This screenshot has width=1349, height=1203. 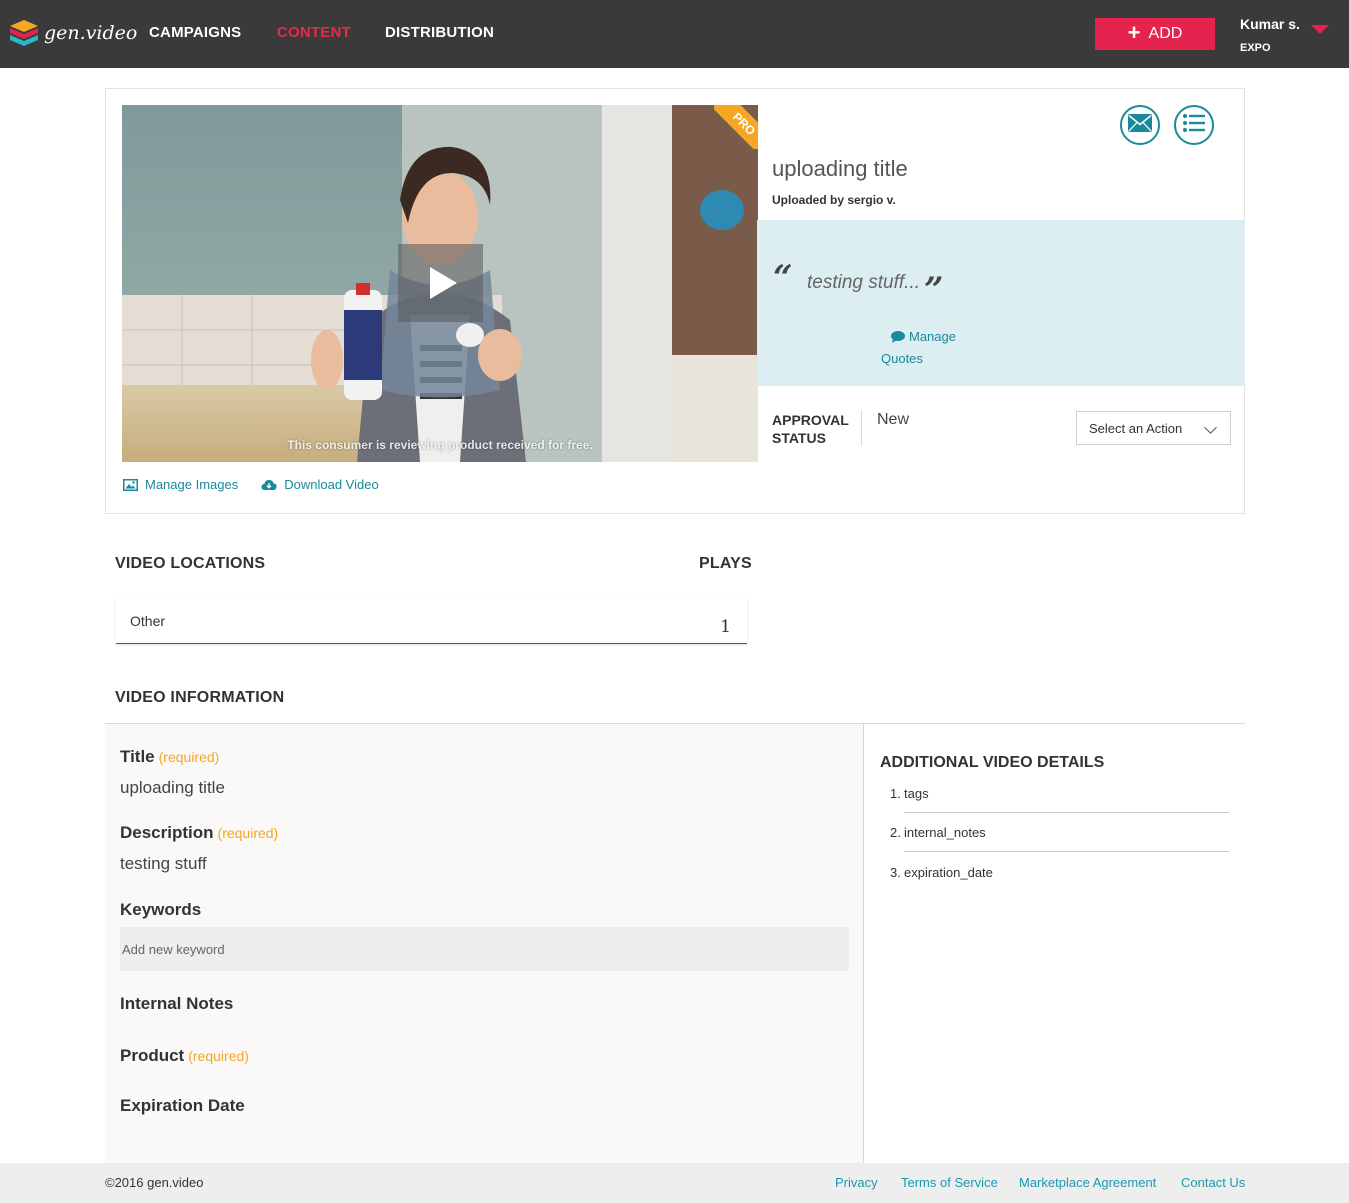 What do you see at coordinates (148, 621) in the screenshot?
I see `location-name: Other` at bounding box center [148, 621].